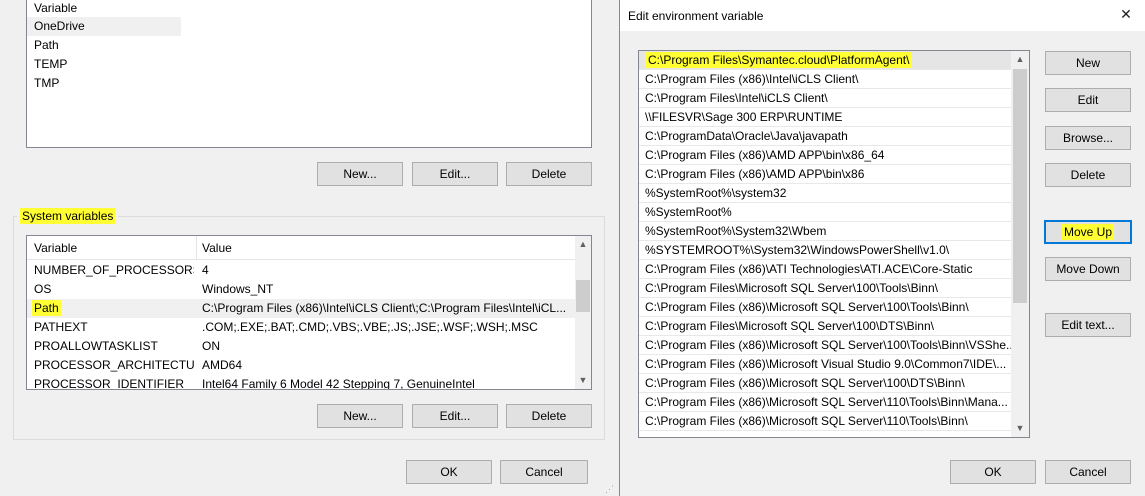 The width and height of the screenshot is (1145, 496). I want to click on delete-button: Delete, so click(1088, 175).